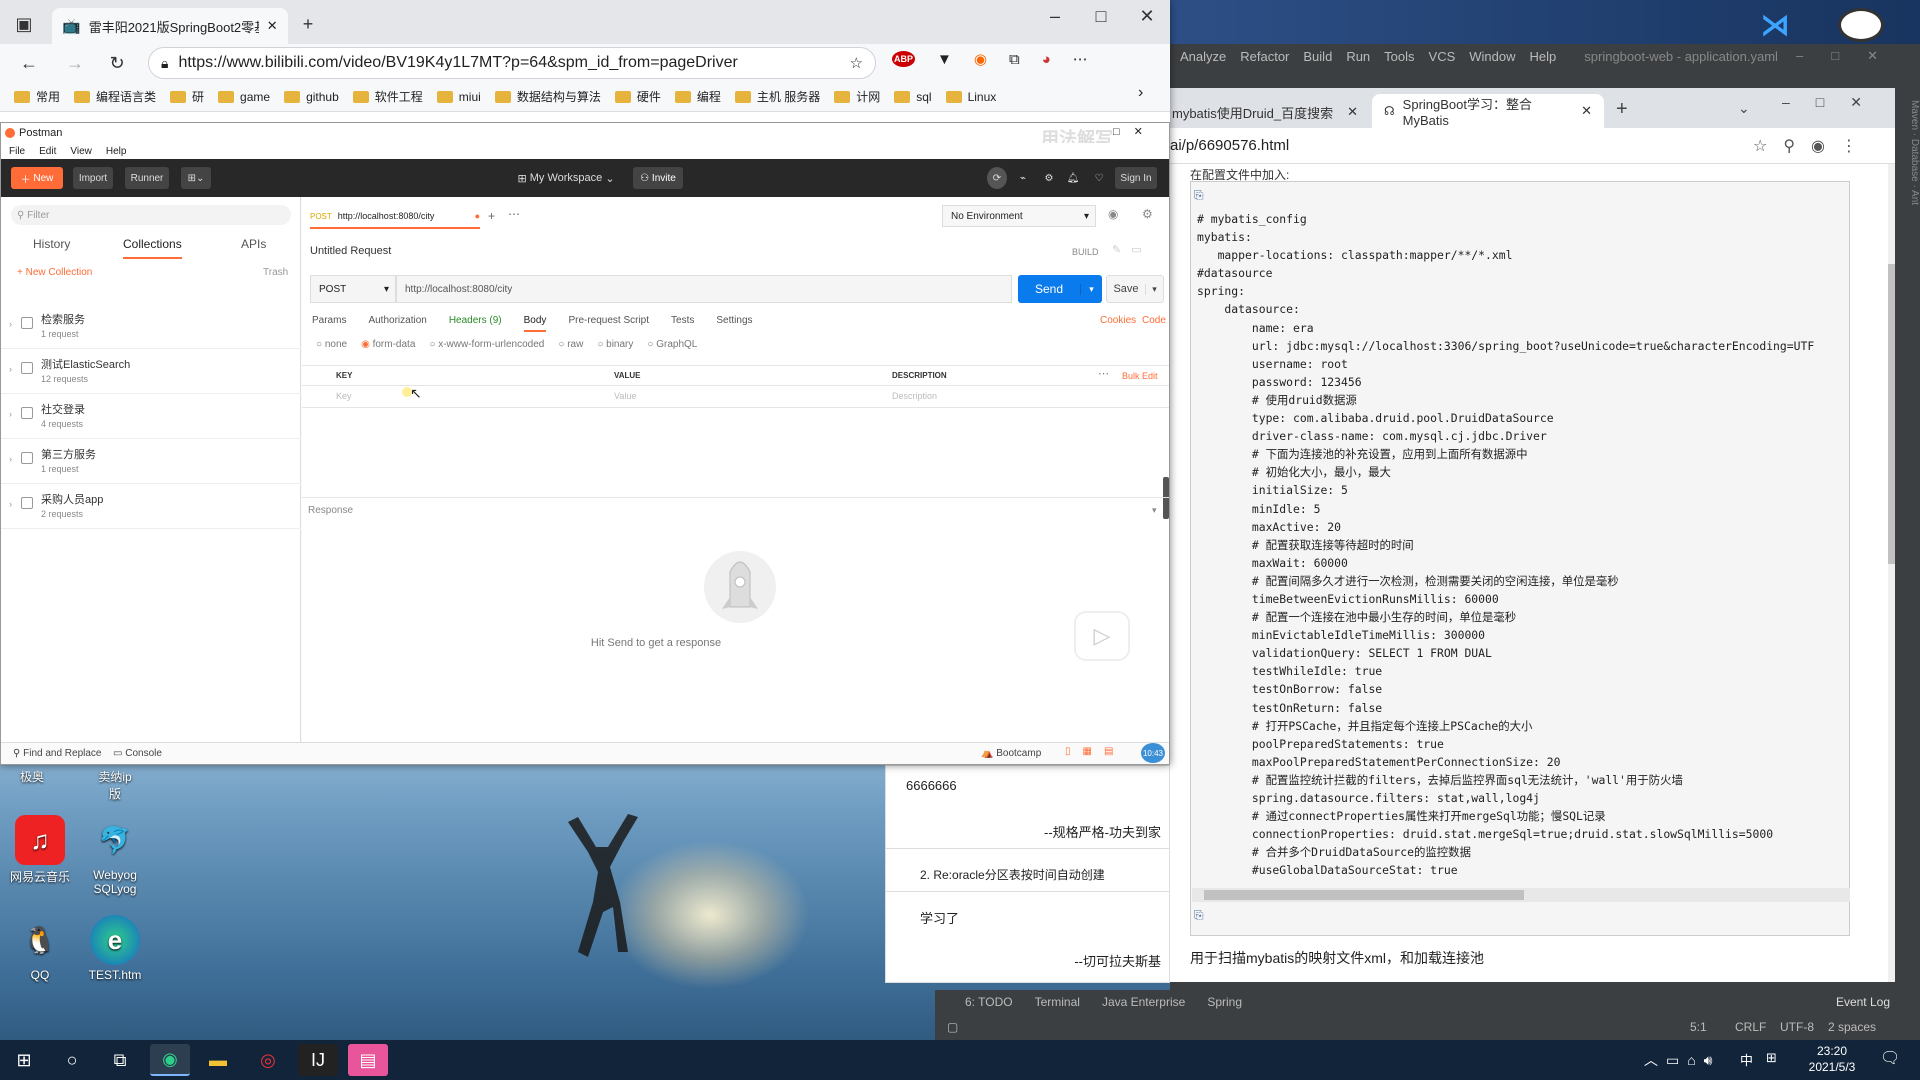  What do you see at coordinates (989, 1002) in the screenshot?
I see `ide-tab-todo: 6: TODO` at bounding box center [989, 1002].